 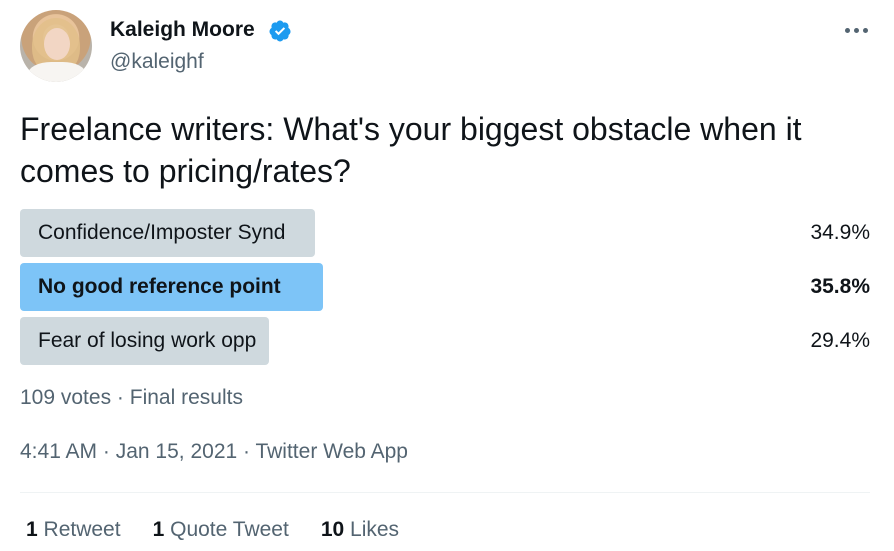 What do you see at coordinates (445, 287) in the screenshot?
I see `poll-option: No good reference point 35.8%` at bounding box center [445, 287].